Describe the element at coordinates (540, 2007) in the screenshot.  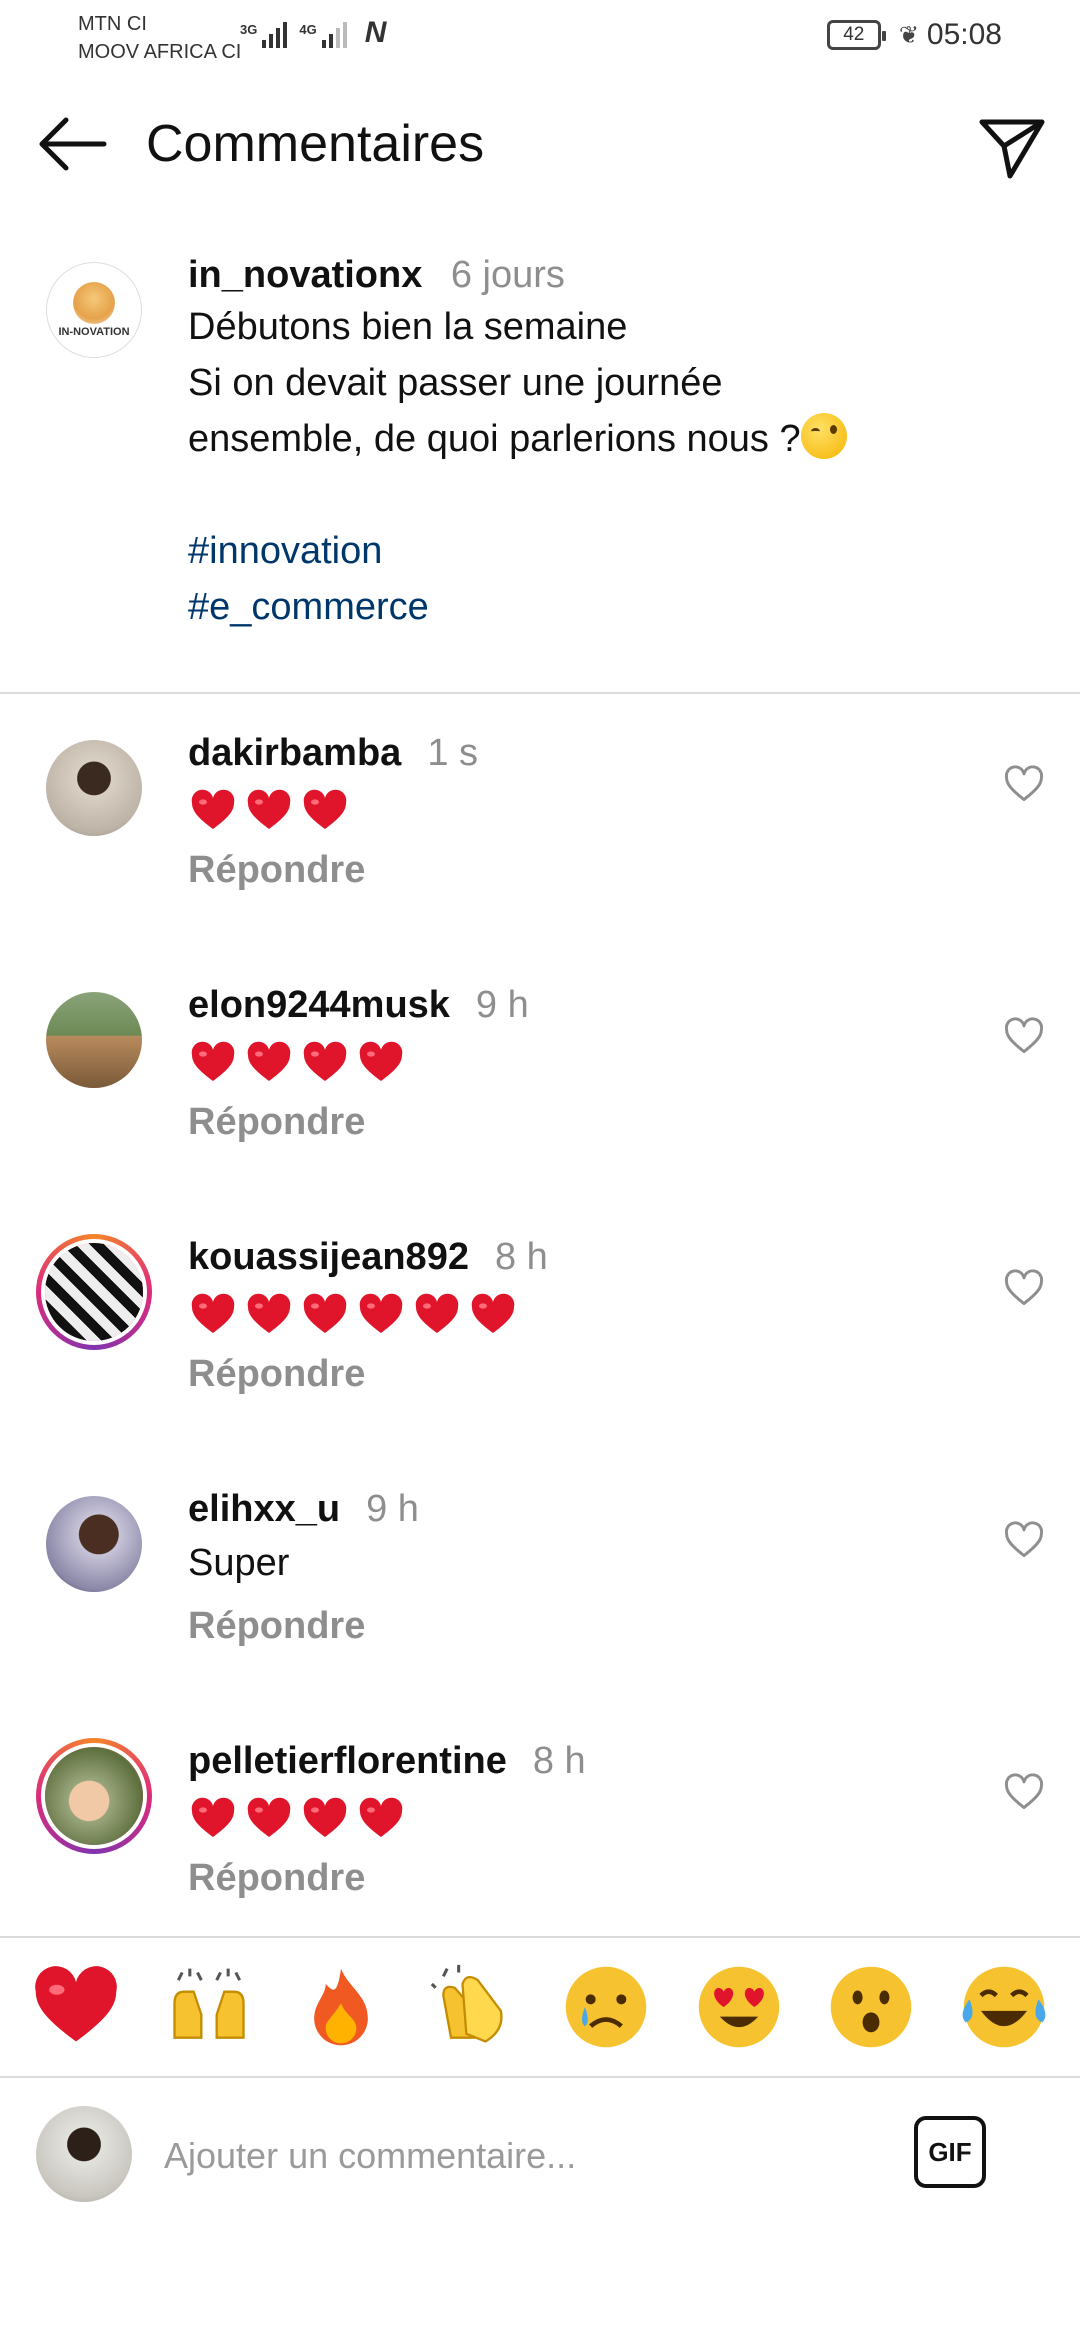
I see `emoji-reaction-bar` at that location.